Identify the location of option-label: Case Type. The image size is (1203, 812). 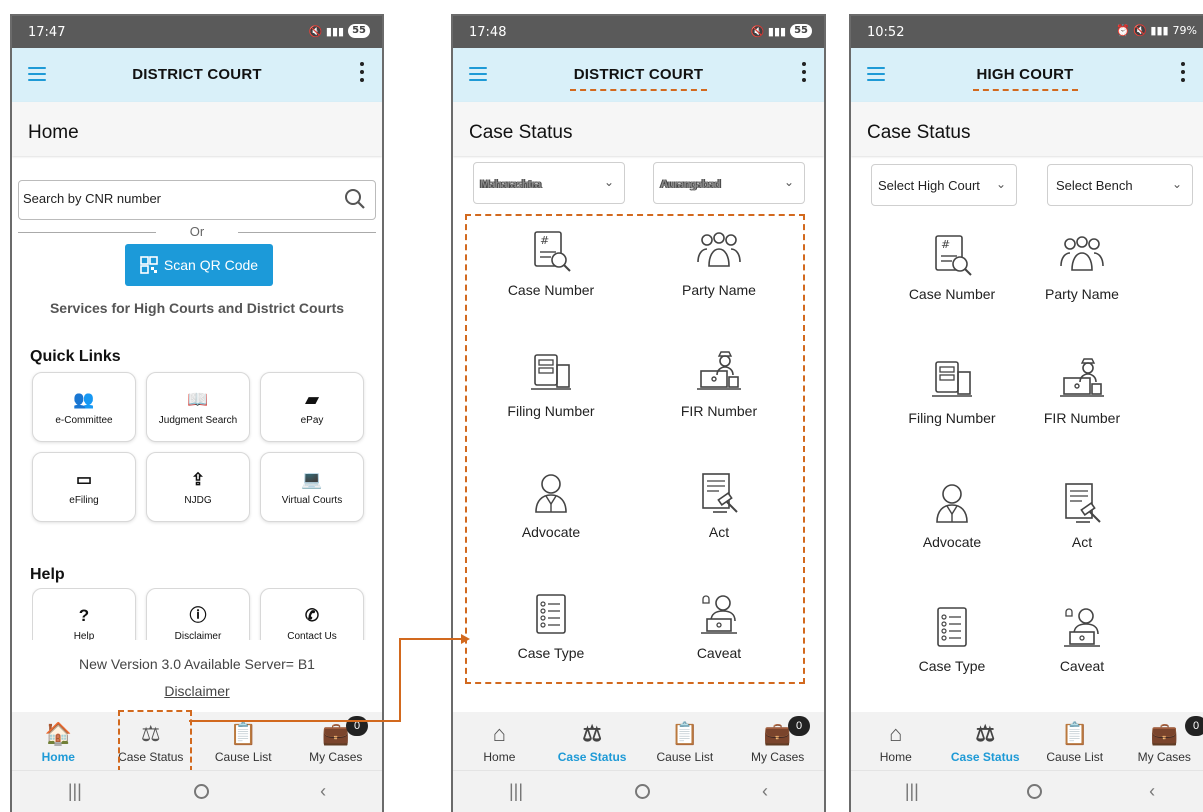
(952, 666).